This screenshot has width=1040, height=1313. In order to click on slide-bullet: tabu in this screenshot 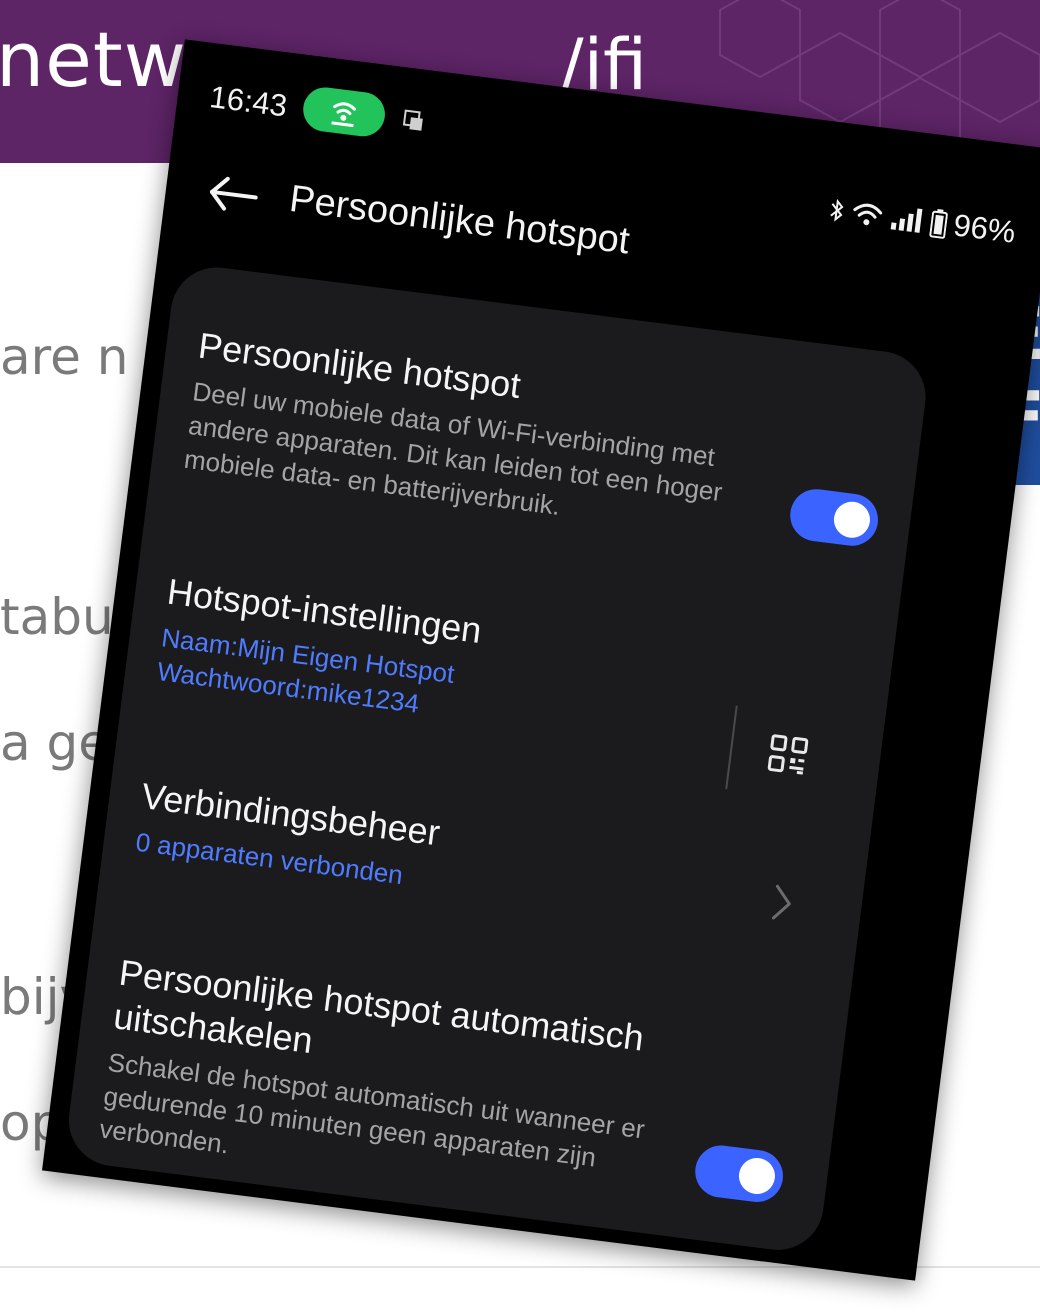, I will do `click(57, 617)`.